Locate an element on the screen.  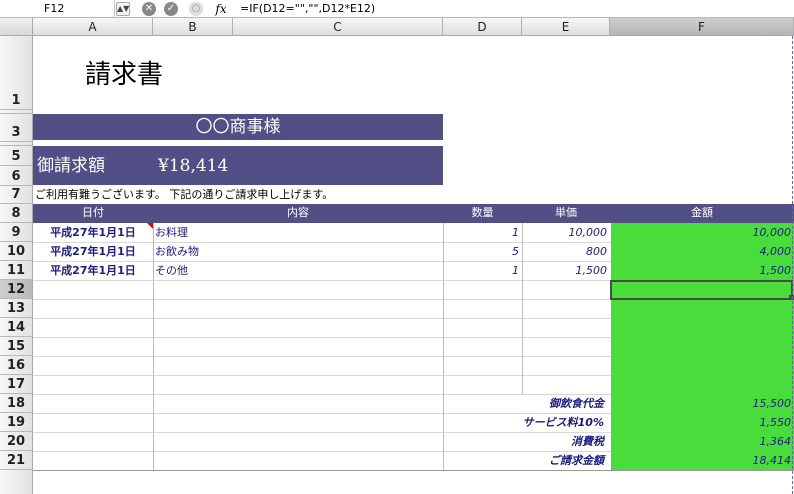
item-content: お料理 is located at coordinates (298, 233).